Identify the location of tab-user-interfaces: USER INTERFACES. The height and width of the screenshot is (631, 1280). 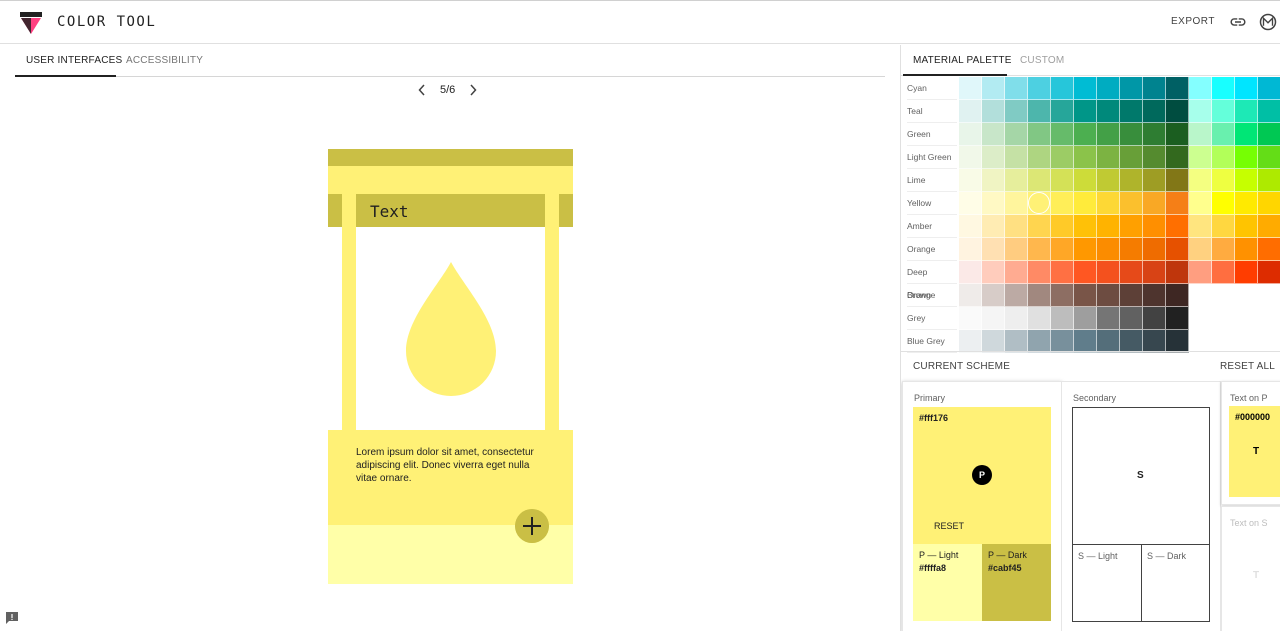
(74, 60).